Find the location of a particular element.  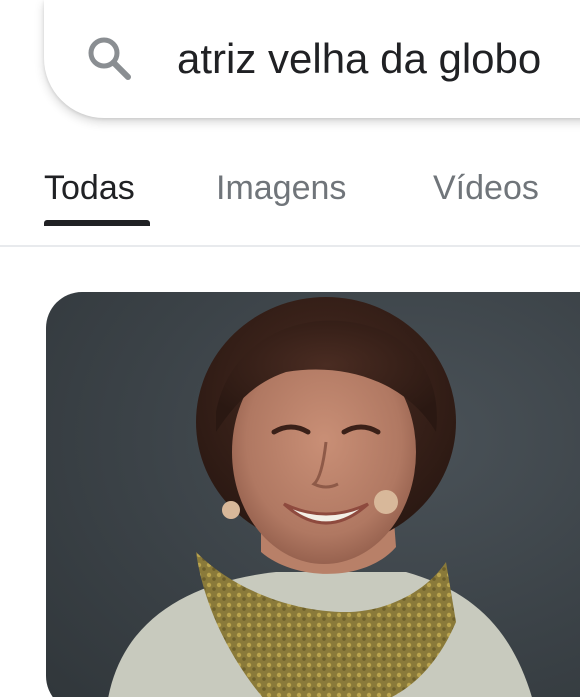

tab-imagens: Imagens is located at coordinates (281, 188).